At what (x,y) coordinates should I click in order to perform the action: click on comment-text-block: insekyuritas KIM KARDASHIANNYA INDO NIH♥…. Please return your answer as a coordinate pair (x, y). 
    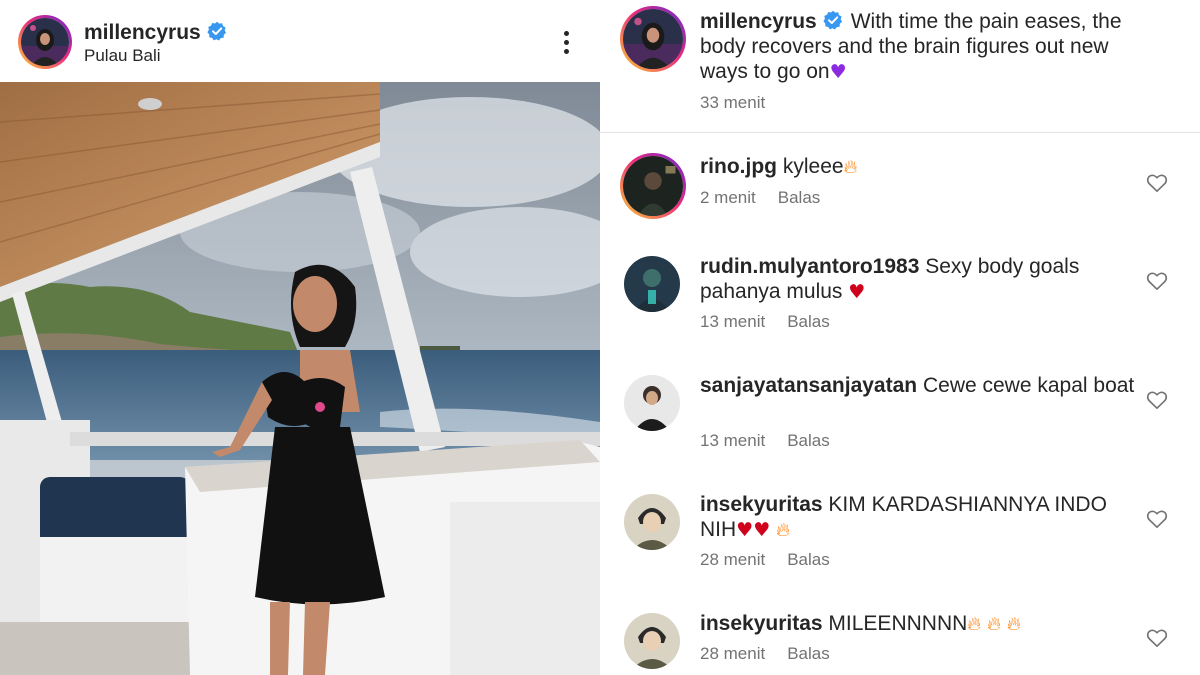
    Looking at the image, I should click on (920, 517).